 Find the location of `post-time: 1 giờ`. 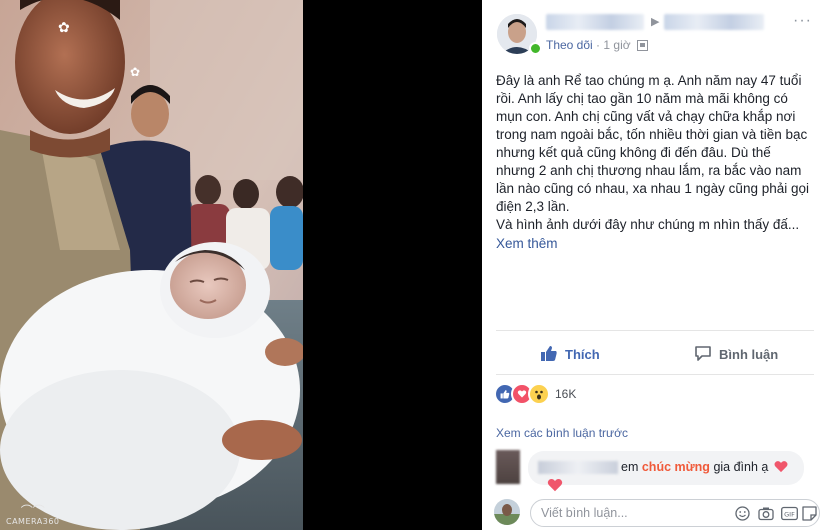

post-time: 1 giờ is located at coordinates (616, 45).